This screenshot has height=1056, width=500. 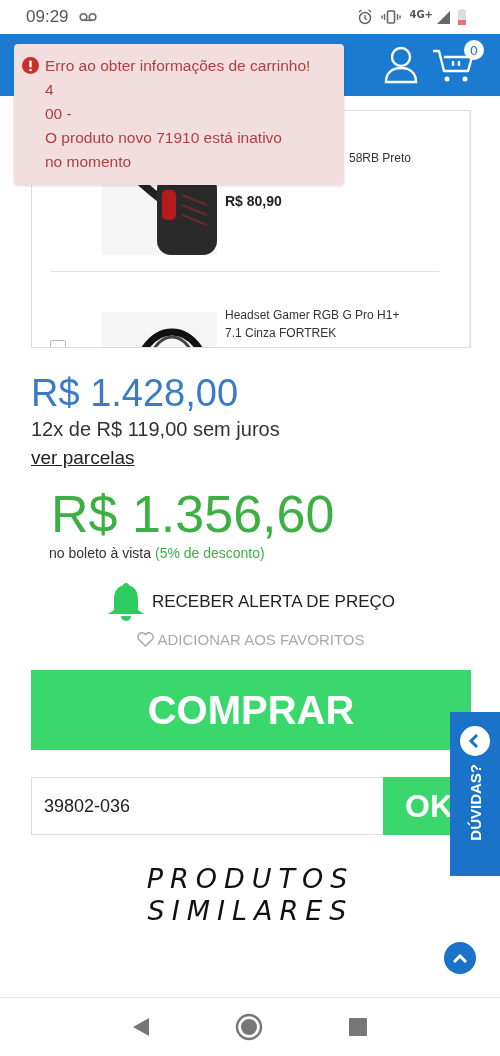 What do you see at coordinates (83, 458) in the screenshot?
I see `installments-link: ver parcelas` at bounding box center [83, 458].